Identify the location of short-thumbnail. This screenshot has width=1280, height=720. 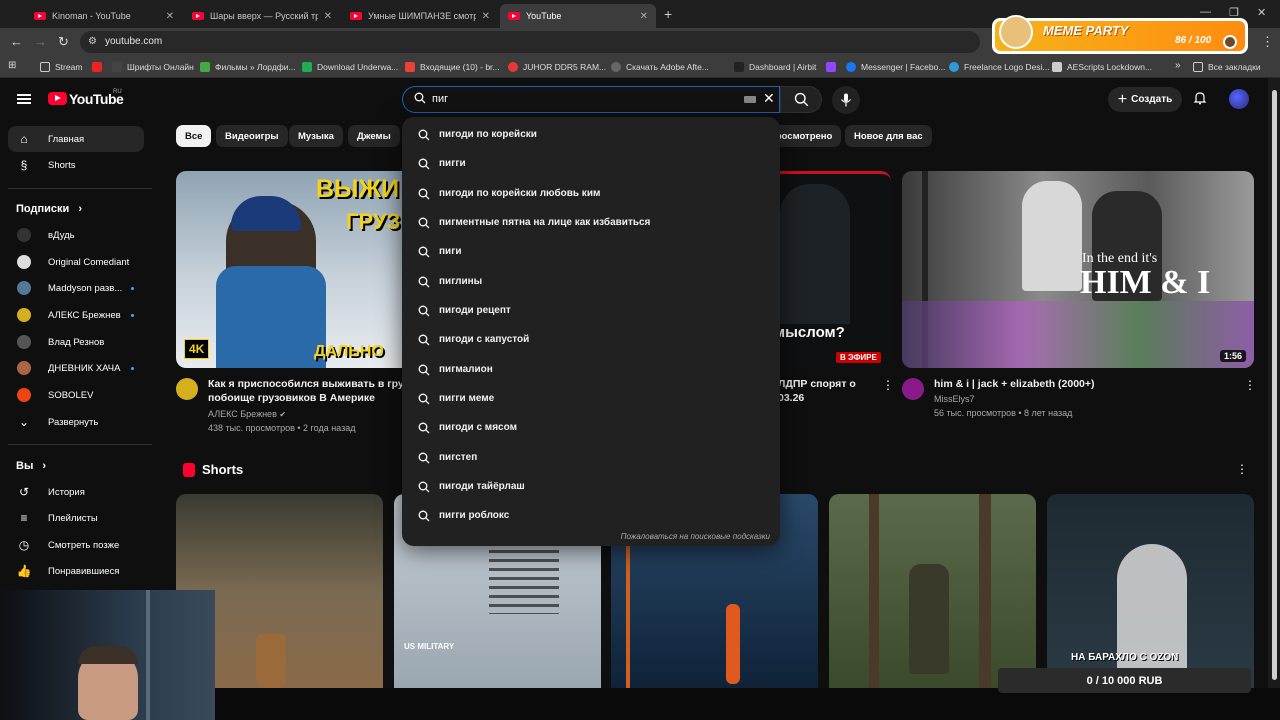
(932, 591).